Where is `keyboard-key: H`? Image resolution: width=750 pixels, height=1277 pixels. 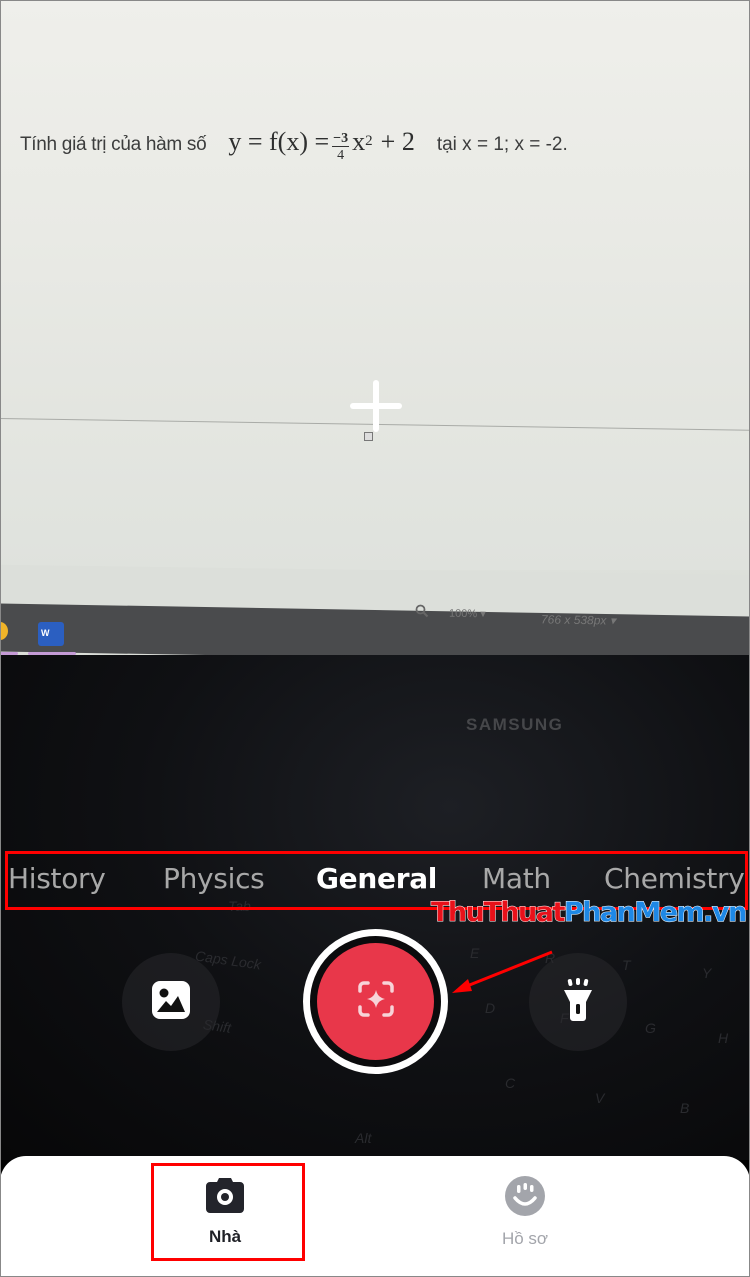 keyboard-key: H is located at coordinates (723, 1038).